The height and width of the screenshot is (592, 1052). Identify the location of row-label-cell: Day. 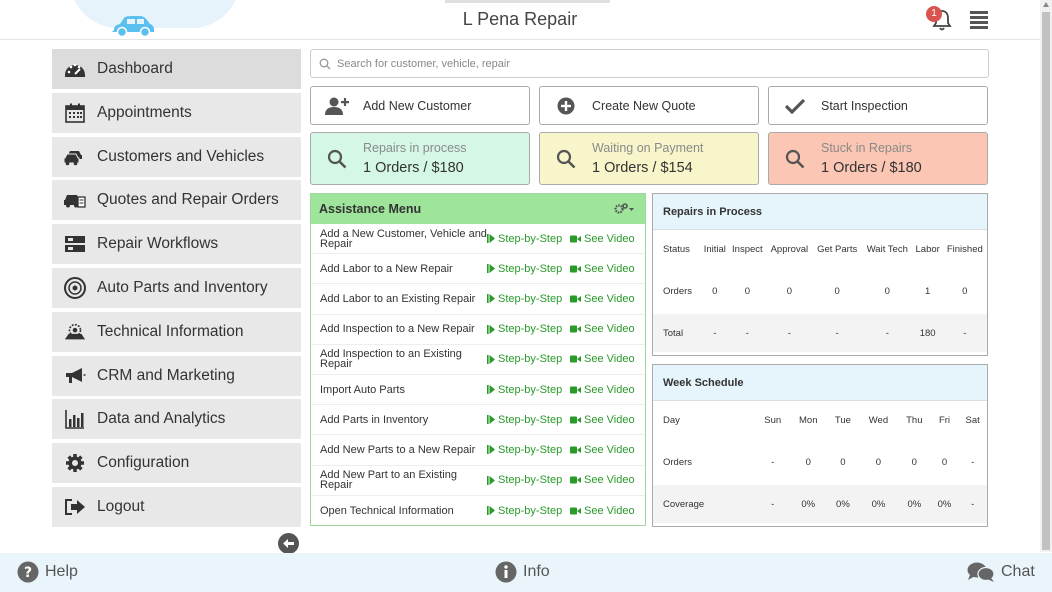
(671, 420).